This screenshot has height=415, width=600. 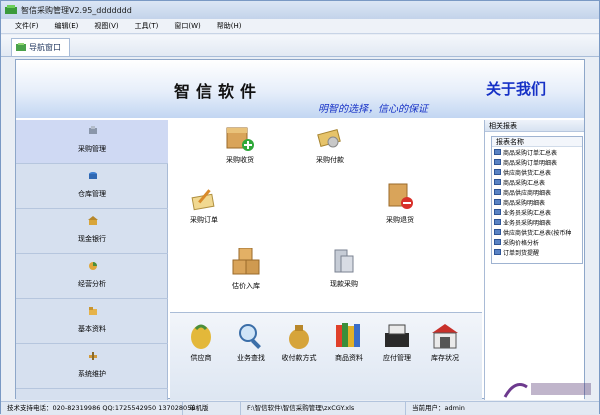 I want to click on database-path: F:\智信软件\智信采购管理\zxCGY.xls, so click(x=323, y=408).